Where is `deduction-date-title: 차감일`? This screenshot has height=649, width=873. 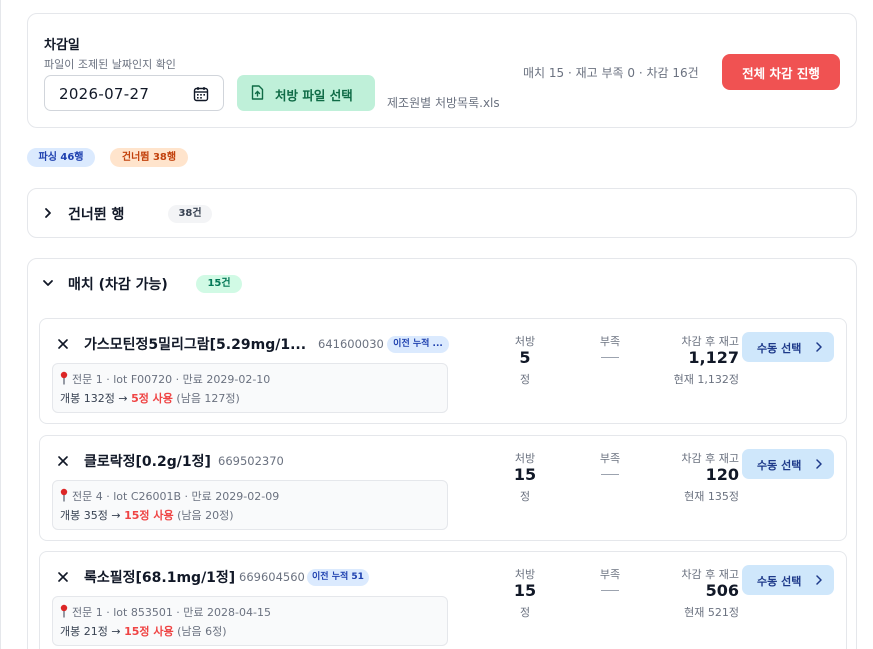 deduction-date-title: 차감일 is located at coordinates (62, 45).